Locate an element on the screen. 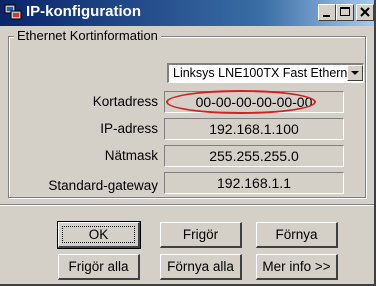 The width and height of the screenshot is (376, 286). renew-all-button: Förnya alla is located at coordinates (201, 267).